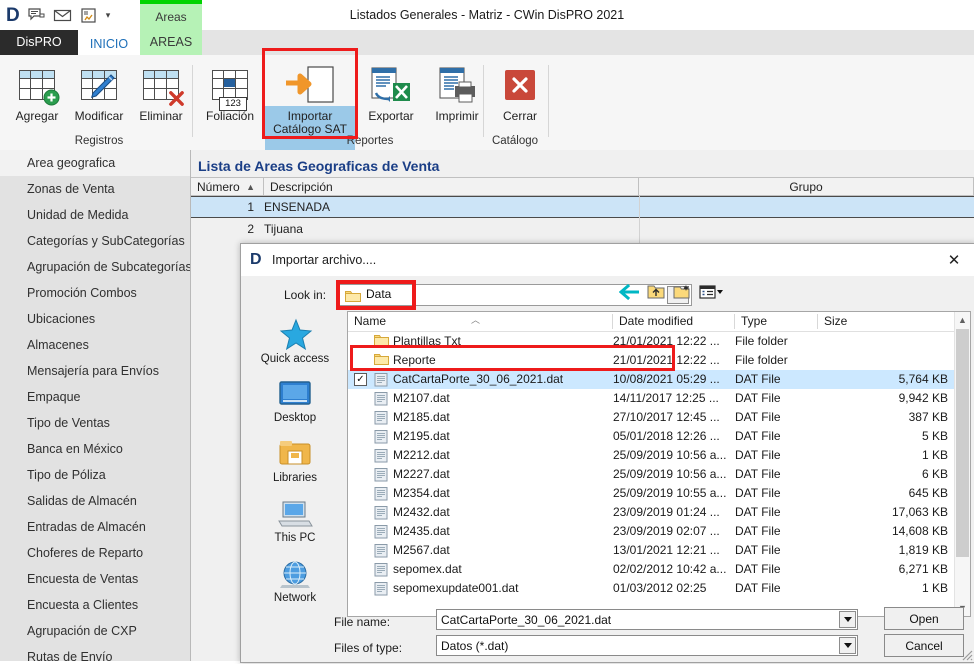 This screenshot has width=974, height=664. I want to click on ribbon-button-foliacion: 123 Foliación, so click(230, 101).